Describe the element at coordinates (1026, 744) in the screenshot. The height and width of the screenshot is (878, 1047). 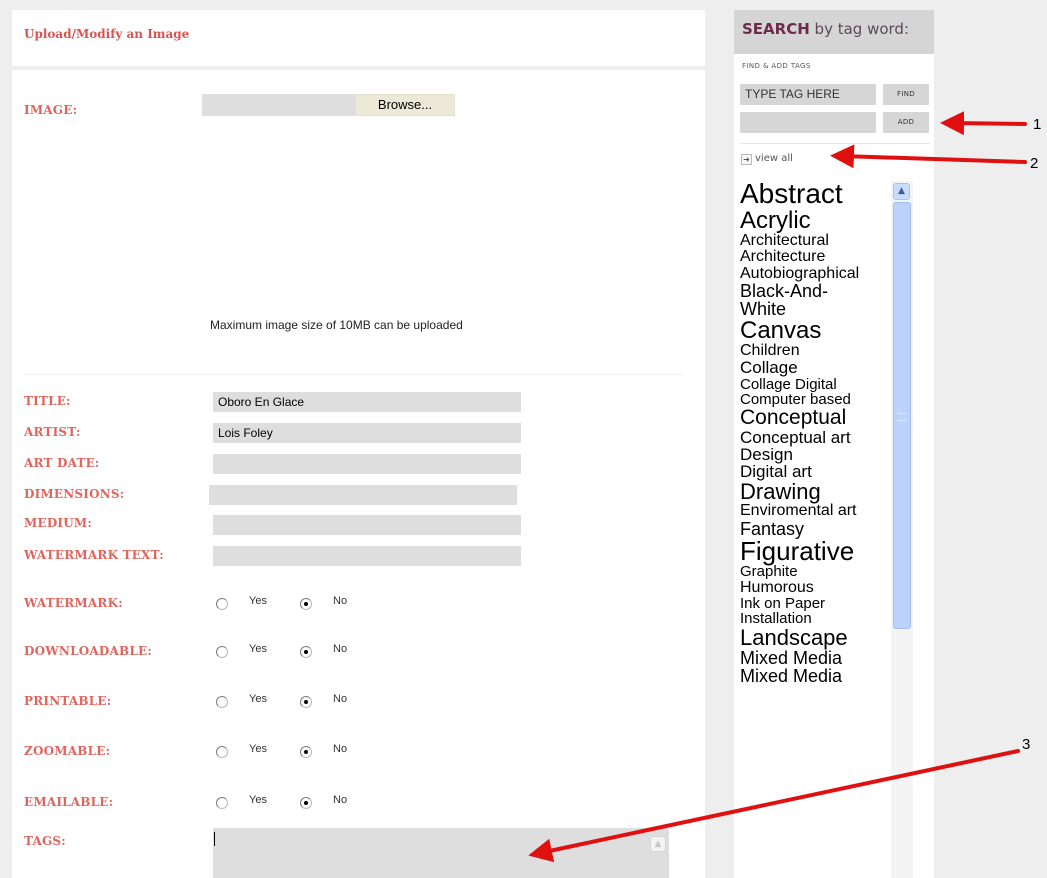
I see `annotation-number-3: 3` at that location.